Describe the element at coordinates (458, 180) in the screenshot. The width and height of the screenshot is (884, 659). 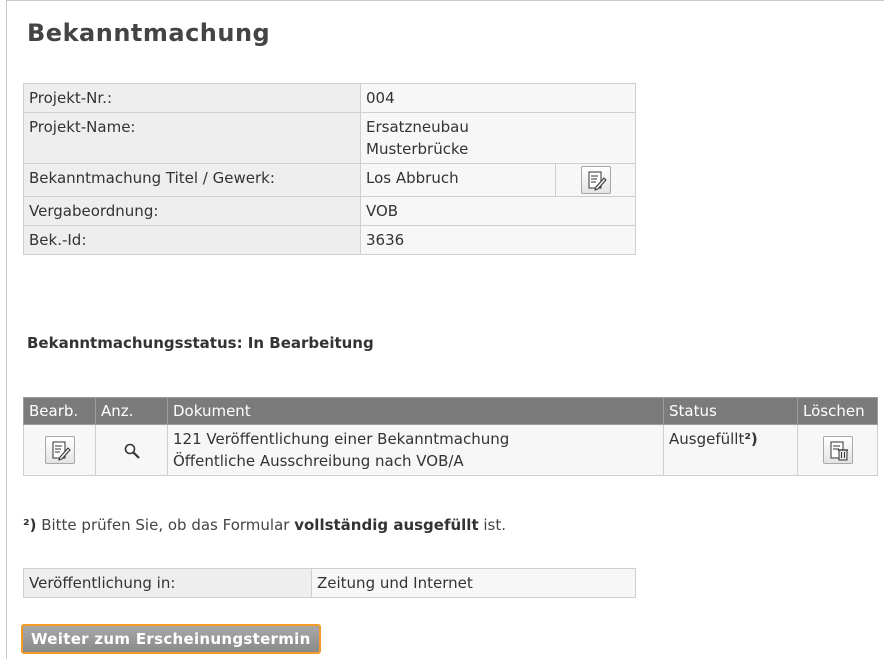
I see `info-value: Los Abbruch` at that location.